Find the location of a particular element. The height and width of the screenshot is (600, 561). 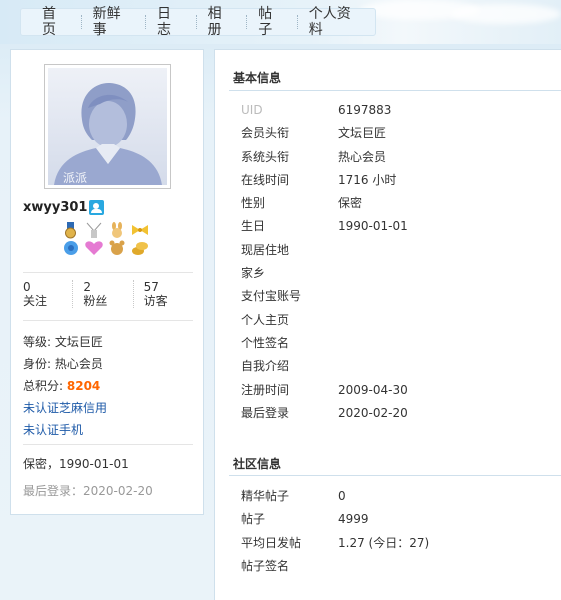

stat-value: 57 is located at coordinates (151, 287).